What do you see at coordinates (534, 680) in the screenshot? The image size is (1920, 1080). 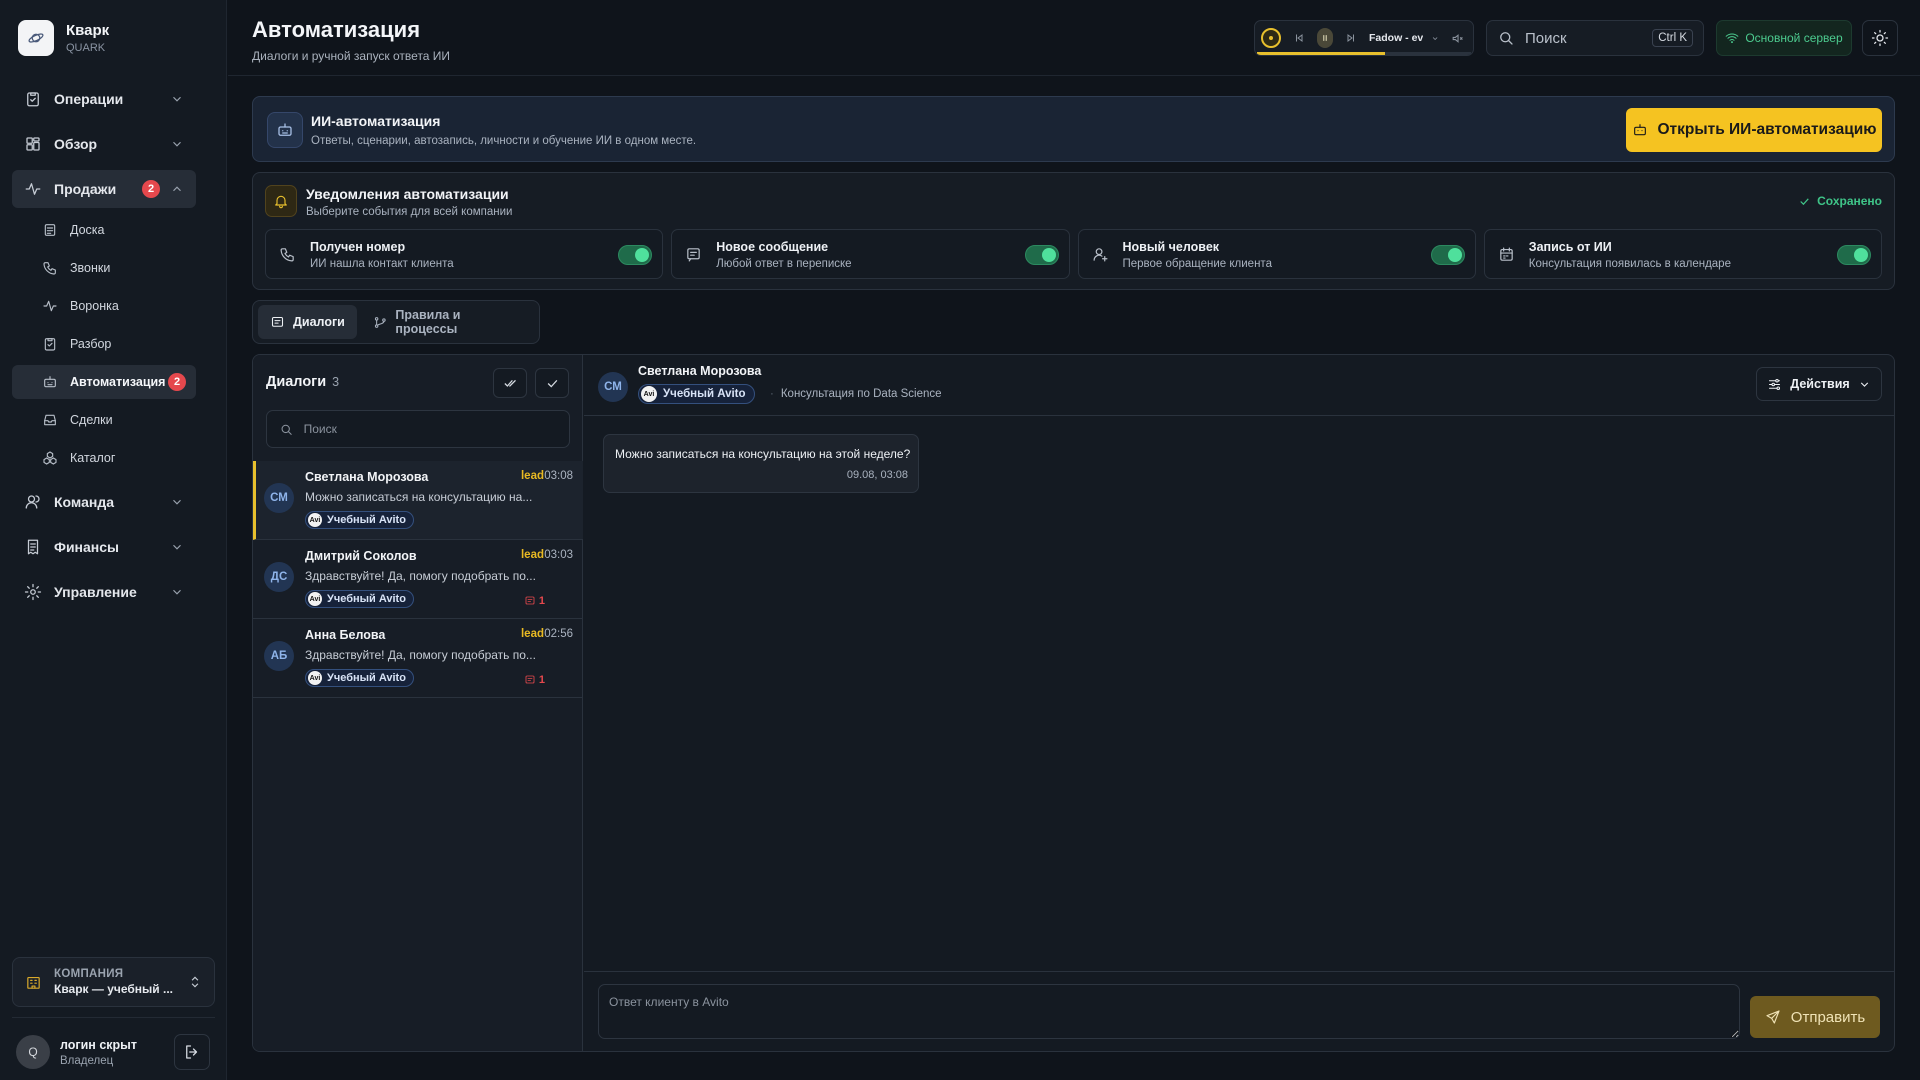 I see `unread-count: 1` at bounding box center [534, 680].